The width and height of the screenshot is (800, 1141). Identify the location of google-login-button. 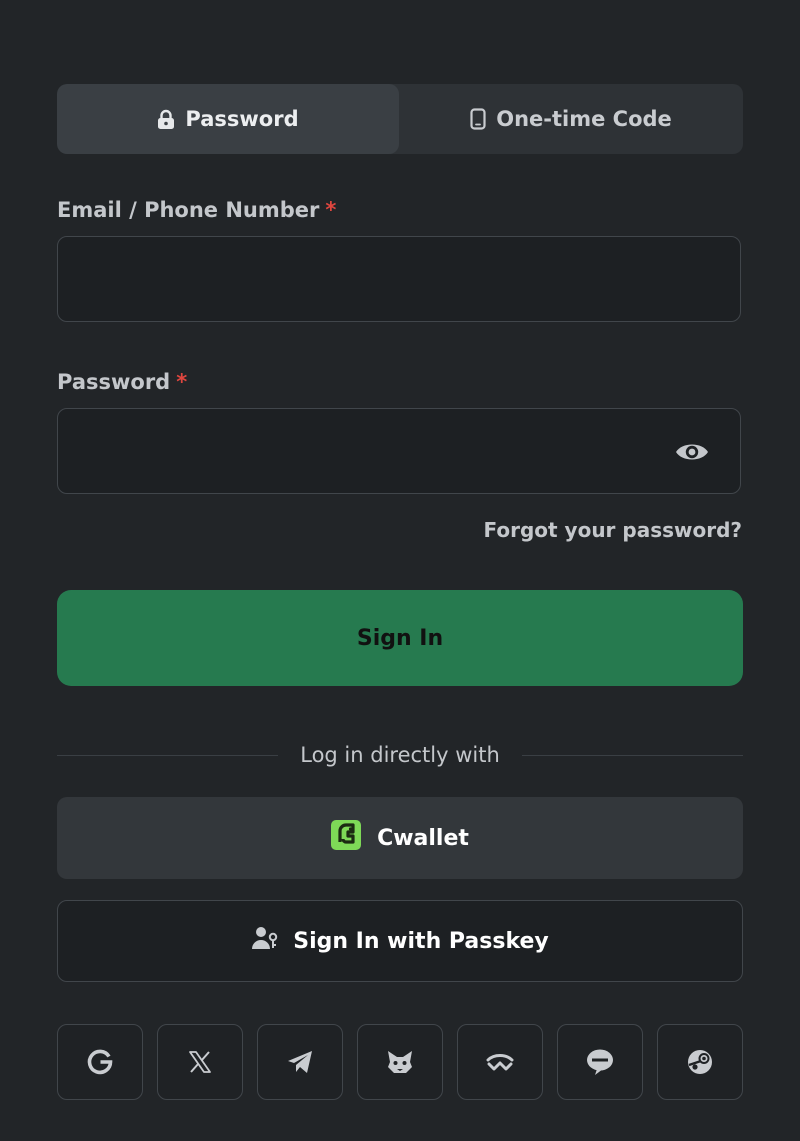
(100, 1062).